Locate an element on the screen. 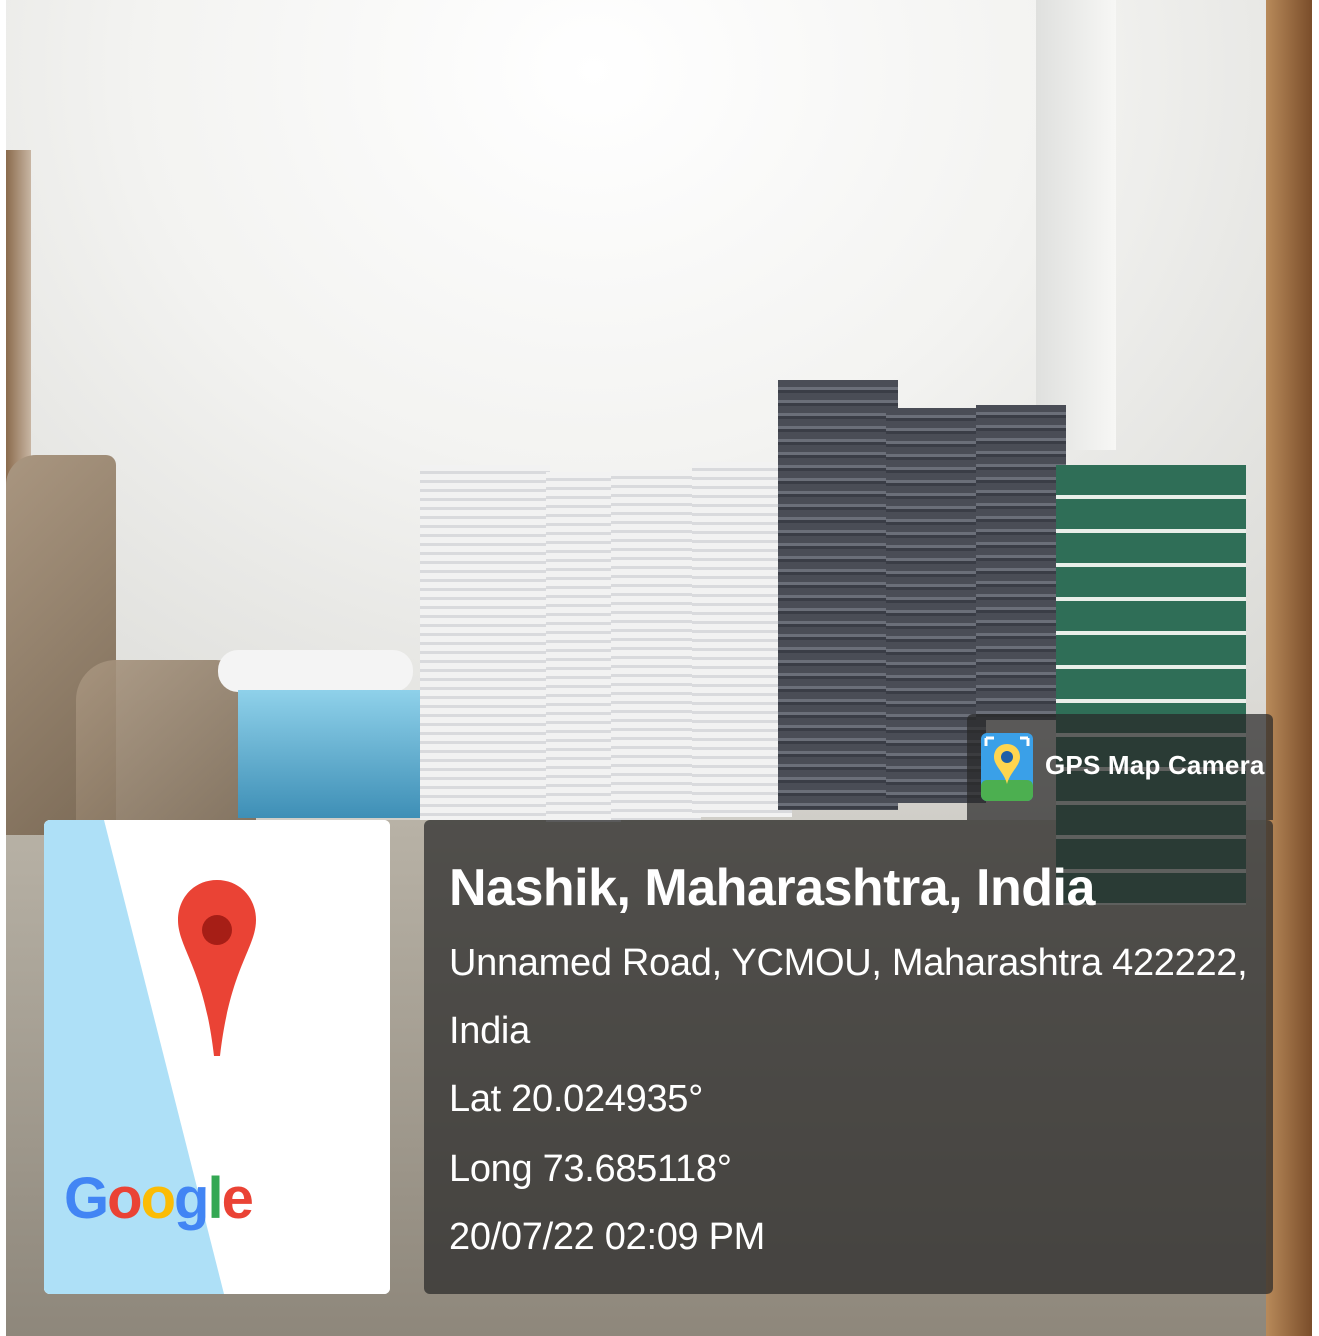  address-line-1: Unnamed Road, YCMOU, Maharashtra 422222, is located at coordinates (848, 963).